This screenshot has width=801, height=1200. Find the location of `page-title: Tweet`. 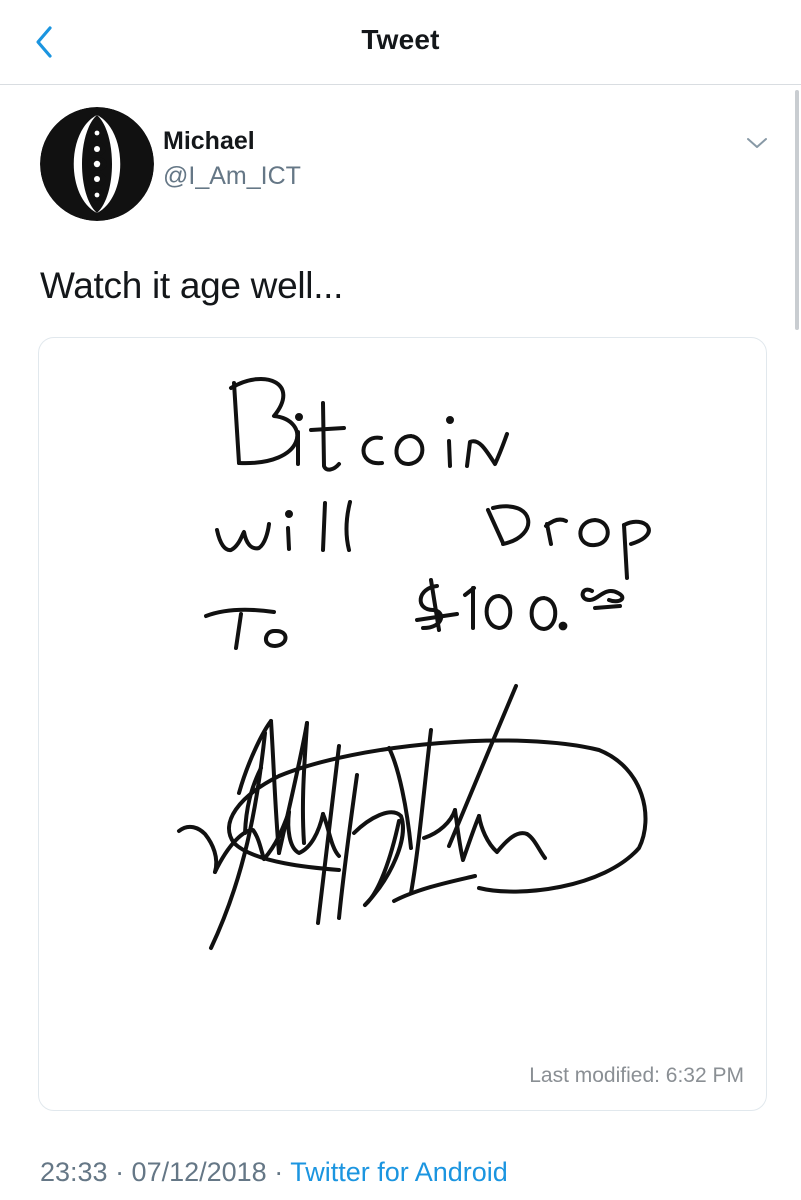

page-title: Tweet is located at coordinates (400, 39).